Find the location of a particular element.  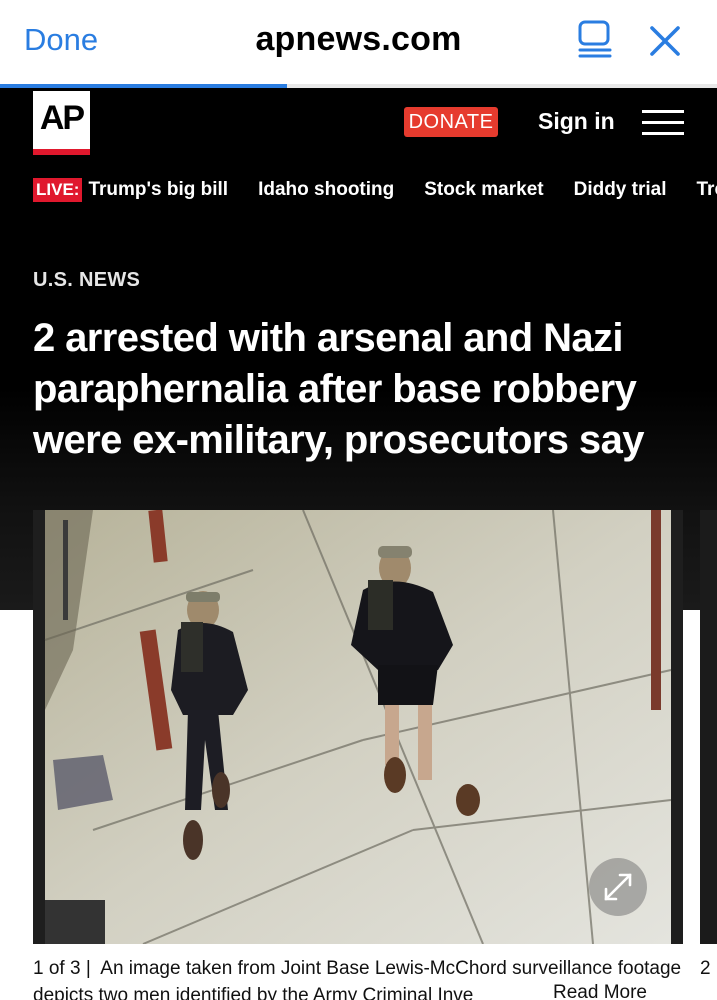

sign-in-button: Sign in is located at coordinates (576, 121).